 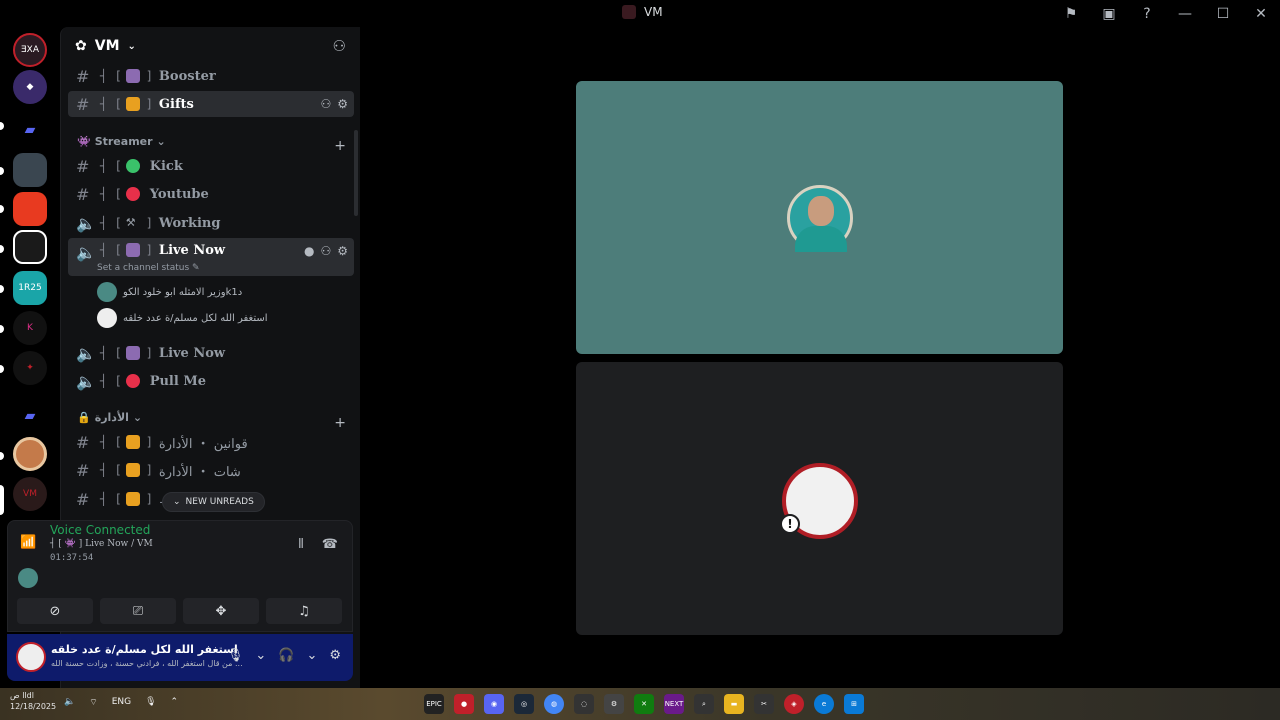 What do you see at coordinates (524, 704) in the screenshot?
I see `steam-icon: ◎` at bounding box center [524, 704].